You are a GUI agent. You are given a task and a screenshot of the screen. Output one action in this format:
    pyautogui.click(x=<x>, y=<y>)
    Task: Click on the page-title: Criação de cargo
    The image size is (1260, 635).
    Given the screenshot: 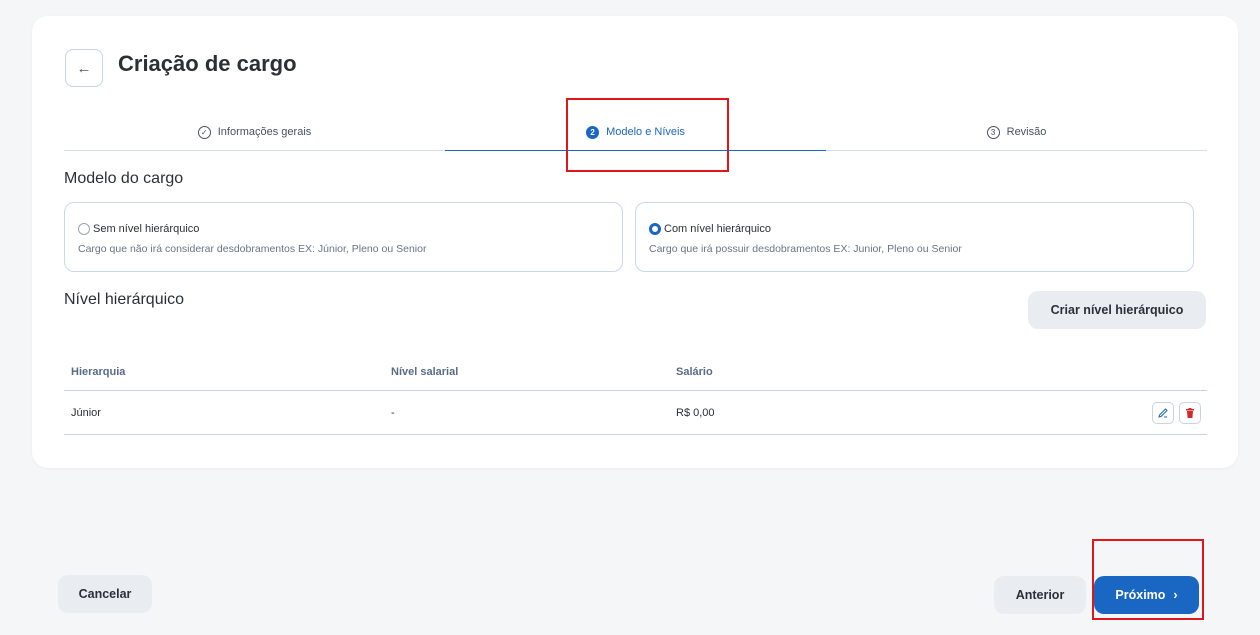 What is the action you would take?
    pyautogui.click(x=207, y=63)
    